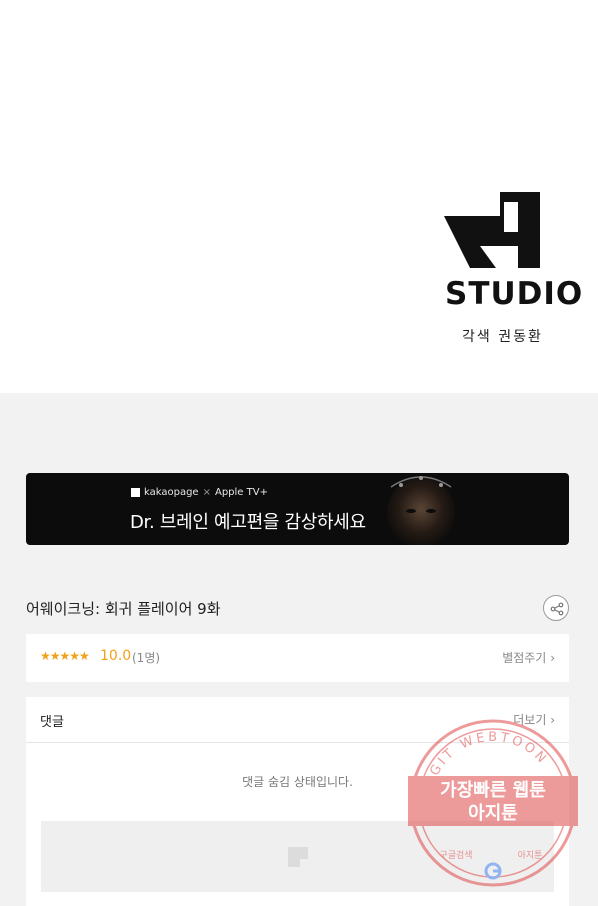 This screenshot has height=906, width=598. Describe the element at coordinates (492, 230) in the screenshot. I see `studio-logo-icon` at that location.